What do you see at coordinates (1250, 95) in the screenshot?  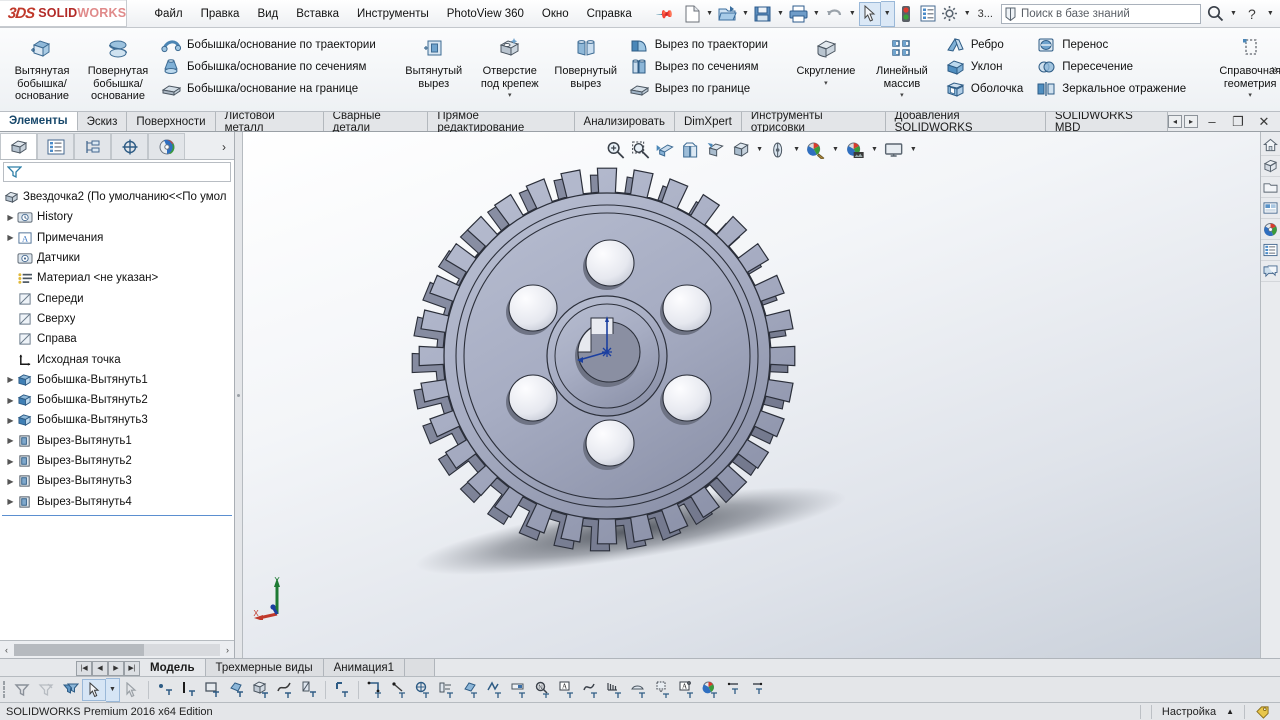 I see `reference-geometry-caret-icon: ▾` at bounding box center [1250, 95].